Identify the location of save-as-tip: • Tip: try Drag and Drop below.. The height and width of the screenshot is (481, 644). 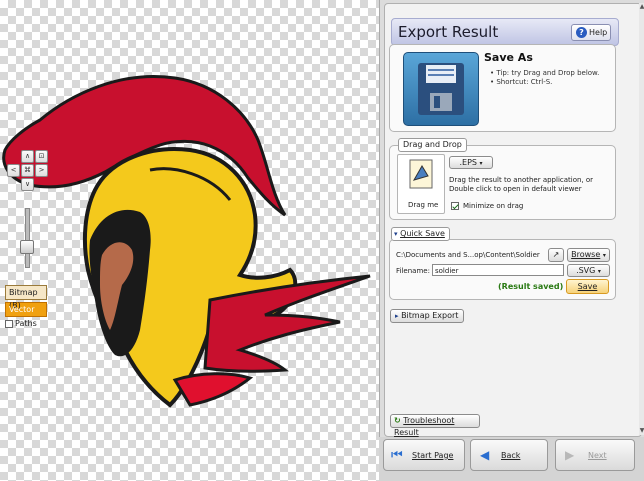
(545, 73).